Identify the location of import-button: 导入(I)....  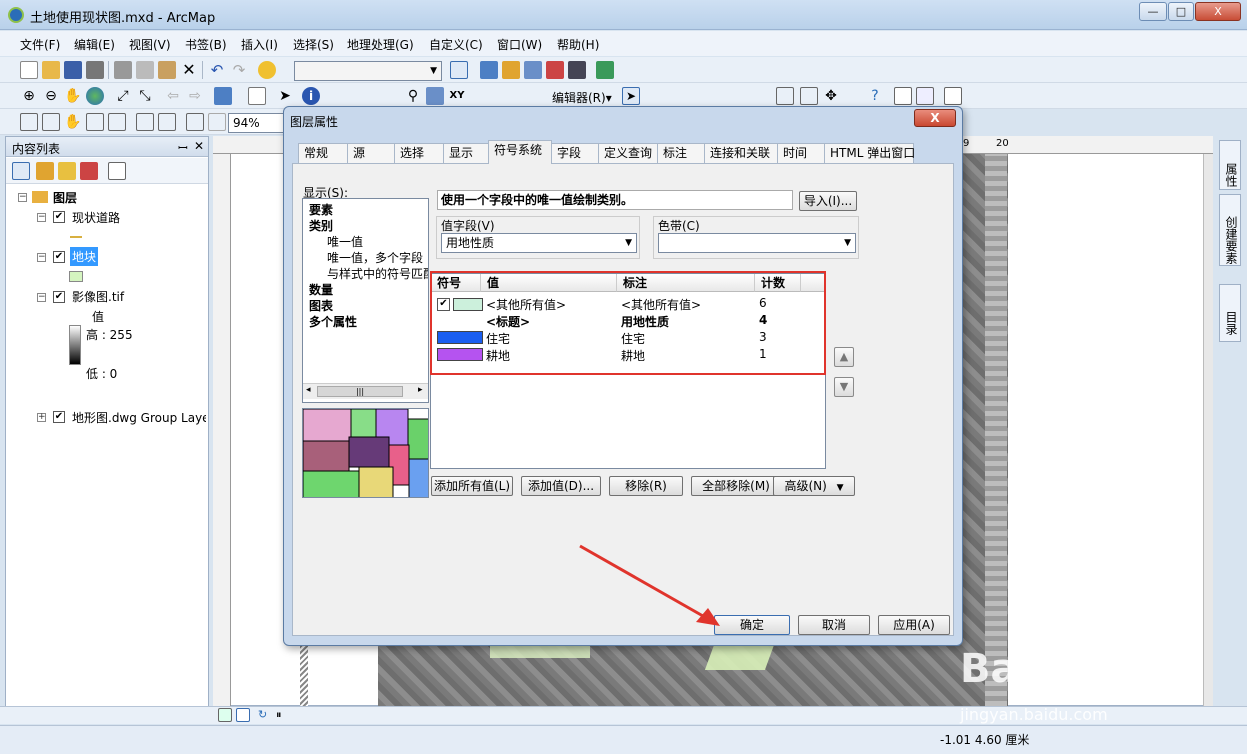
(828, 201).